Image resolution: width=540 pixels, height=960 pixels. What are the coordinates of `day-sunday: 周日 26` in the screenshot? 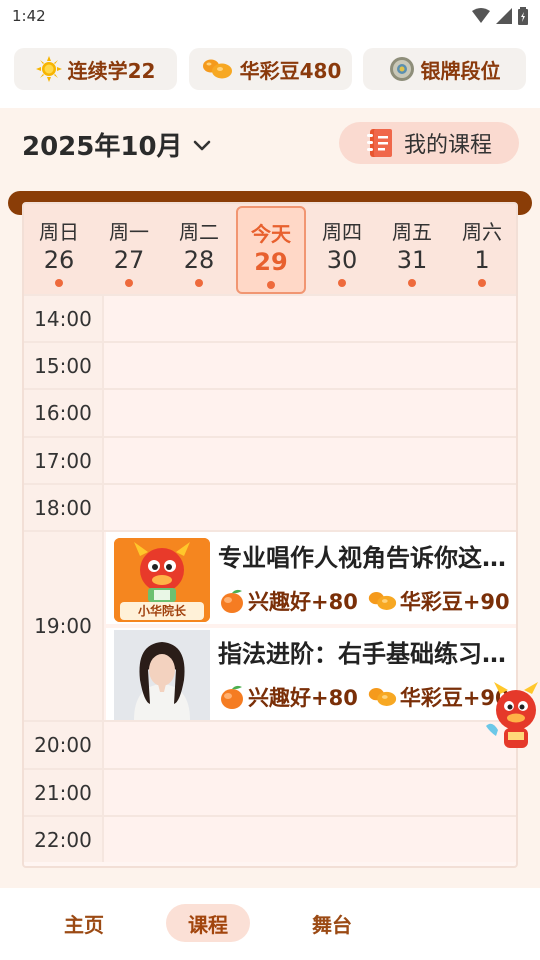 It's located at (59, 249).